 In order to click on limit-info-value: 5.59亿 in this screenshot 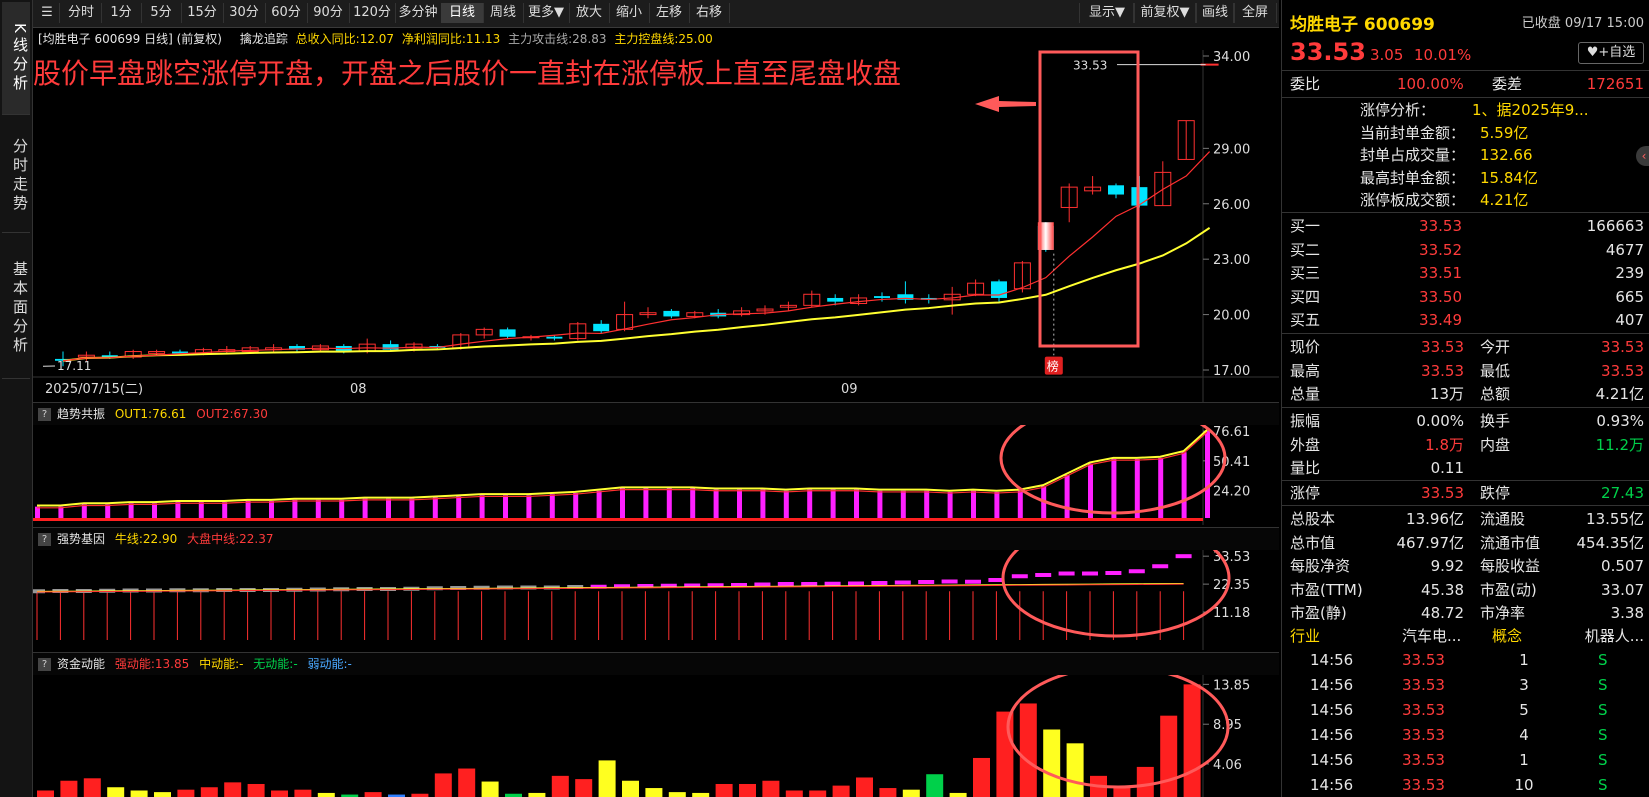, I will do `click(1504, 132)`.